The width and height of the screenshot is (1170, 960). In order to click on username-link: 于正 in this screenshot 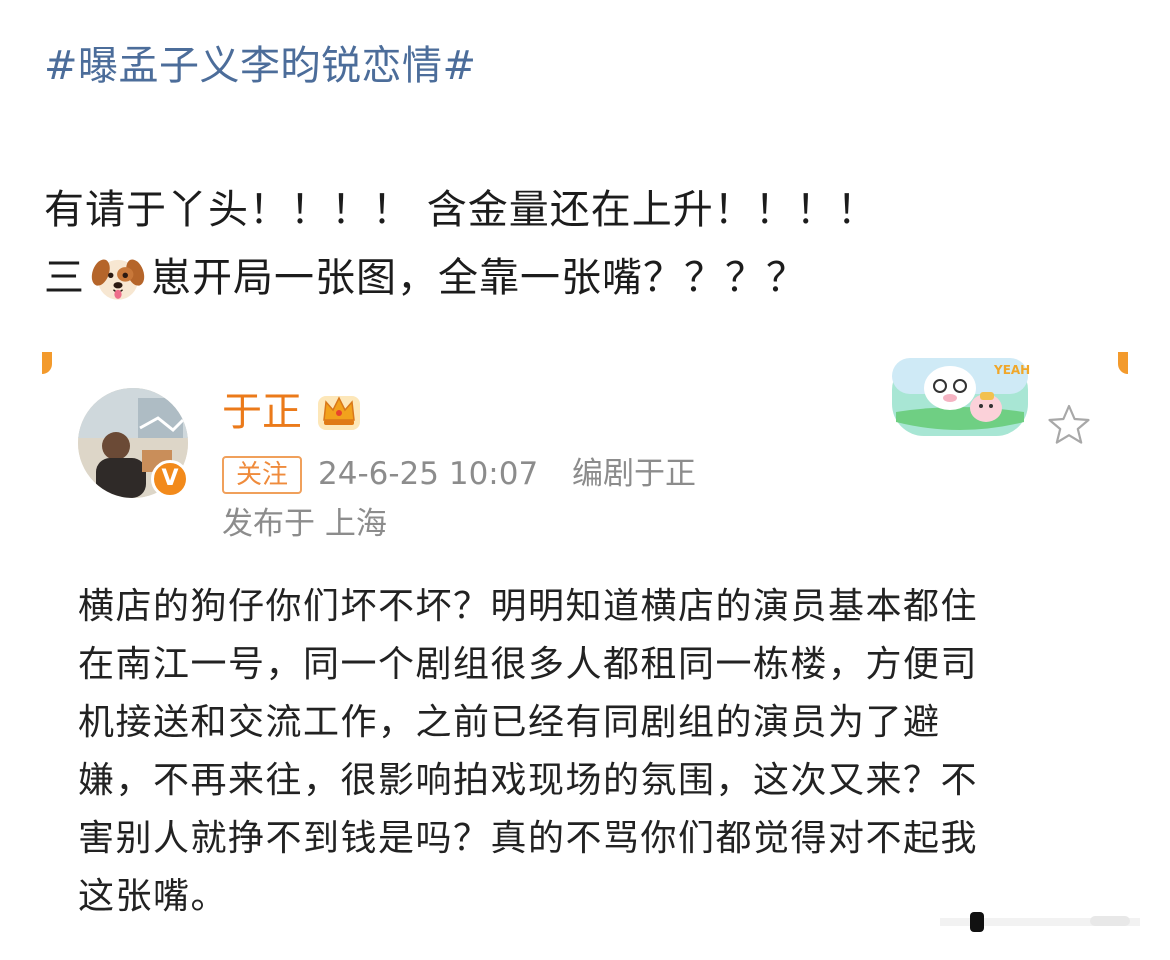, I will do `click(262, 412)`.